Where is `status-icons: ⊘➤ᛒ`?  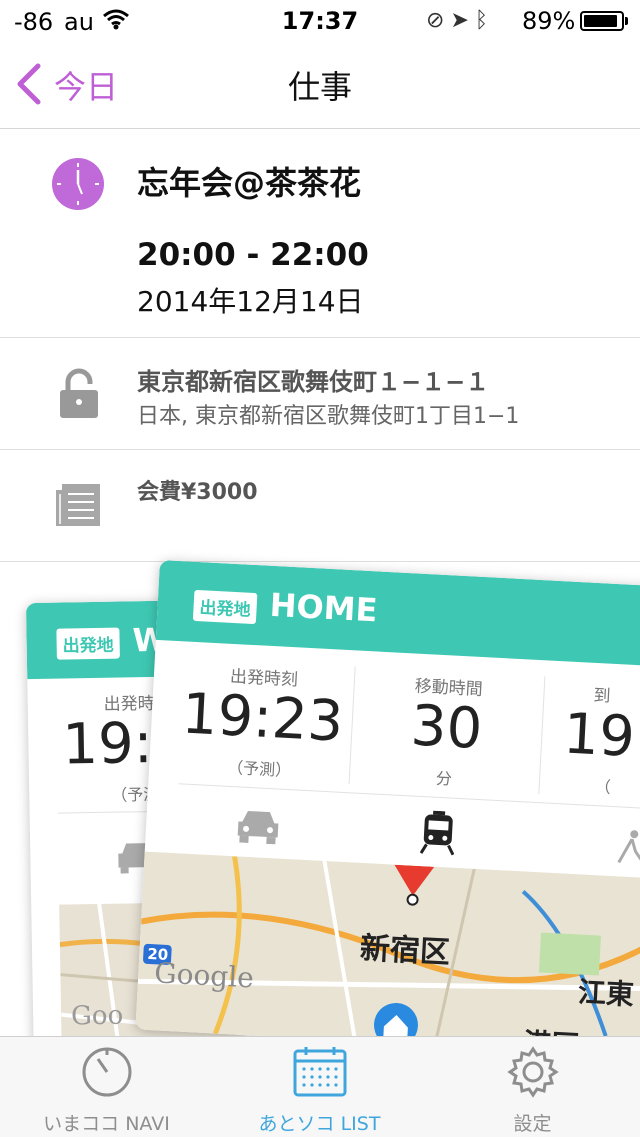 status-icons: ⊘➤ᛒ is located at coordinates (460, 20).